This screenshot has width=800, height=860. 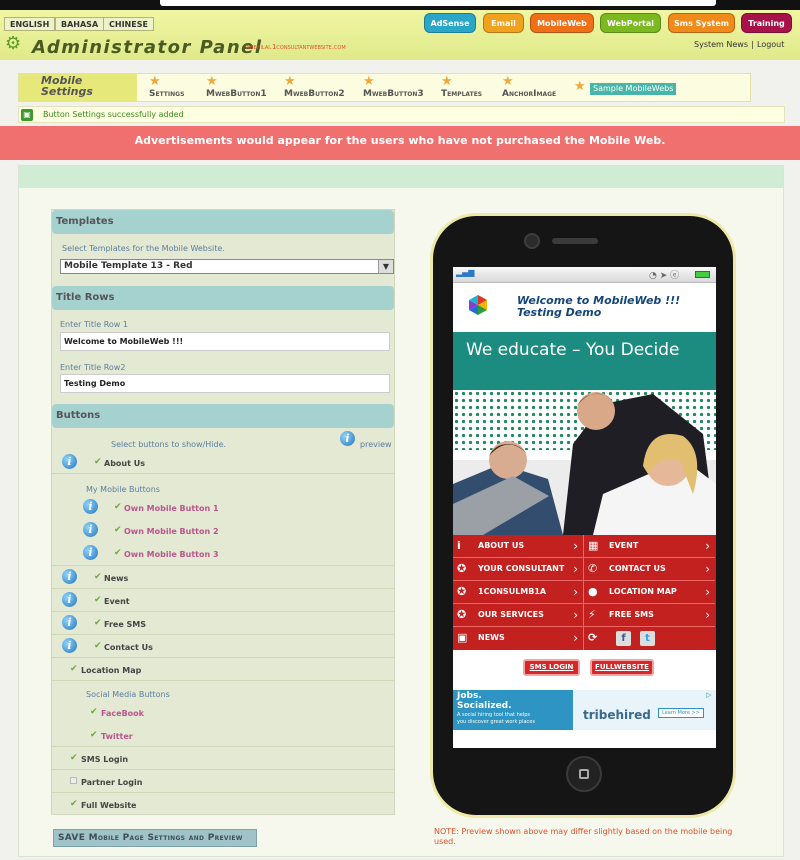 I want to click on page-title: Administrator Panel, so click(x=147, y=47).